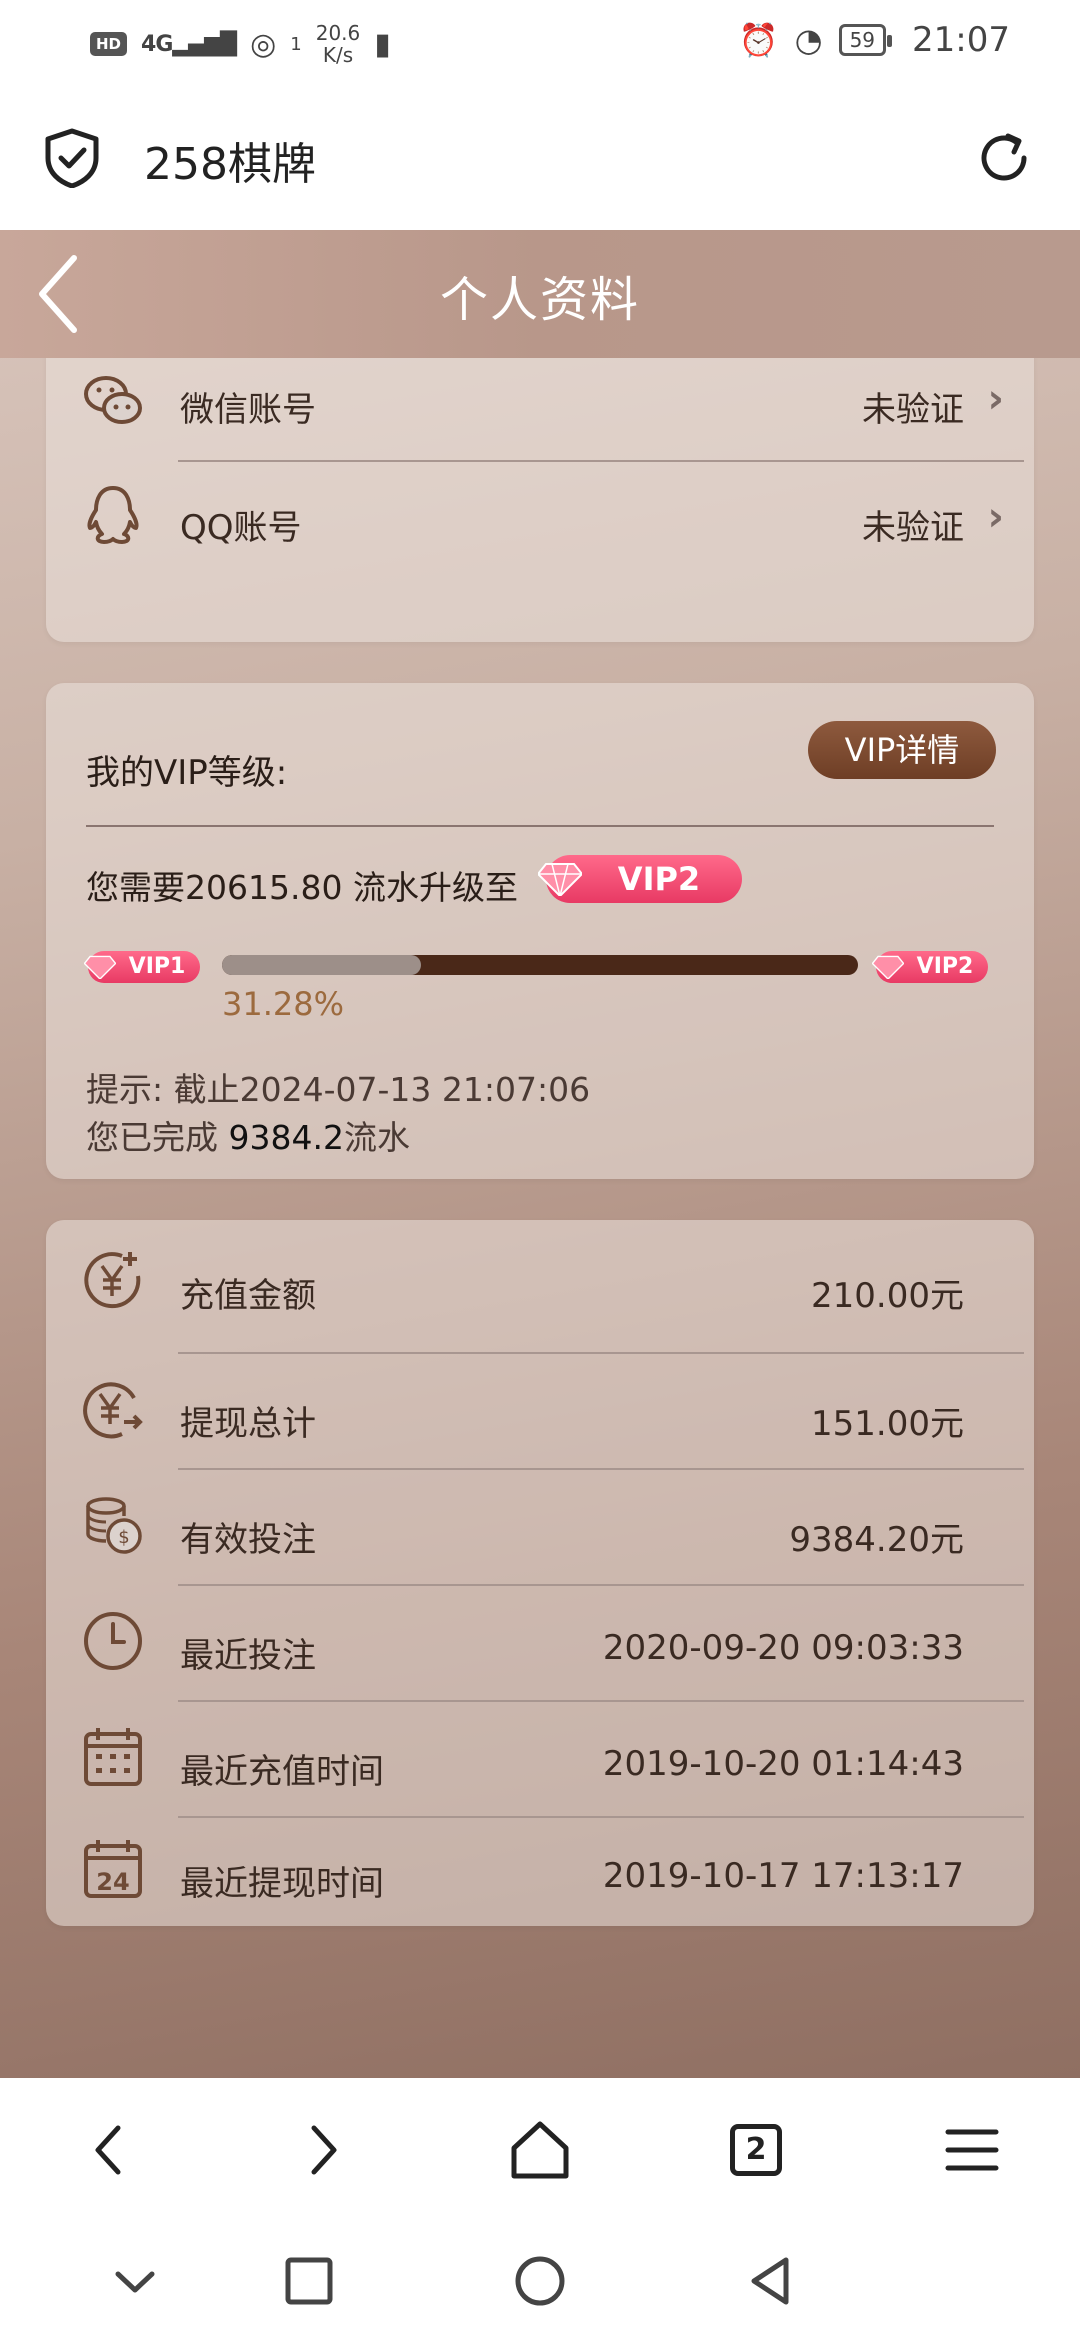 Image resolution: width=1080 pixels, height=2340 pixels. I want to click on stat-value: 210.00元, so click(887, 1296).